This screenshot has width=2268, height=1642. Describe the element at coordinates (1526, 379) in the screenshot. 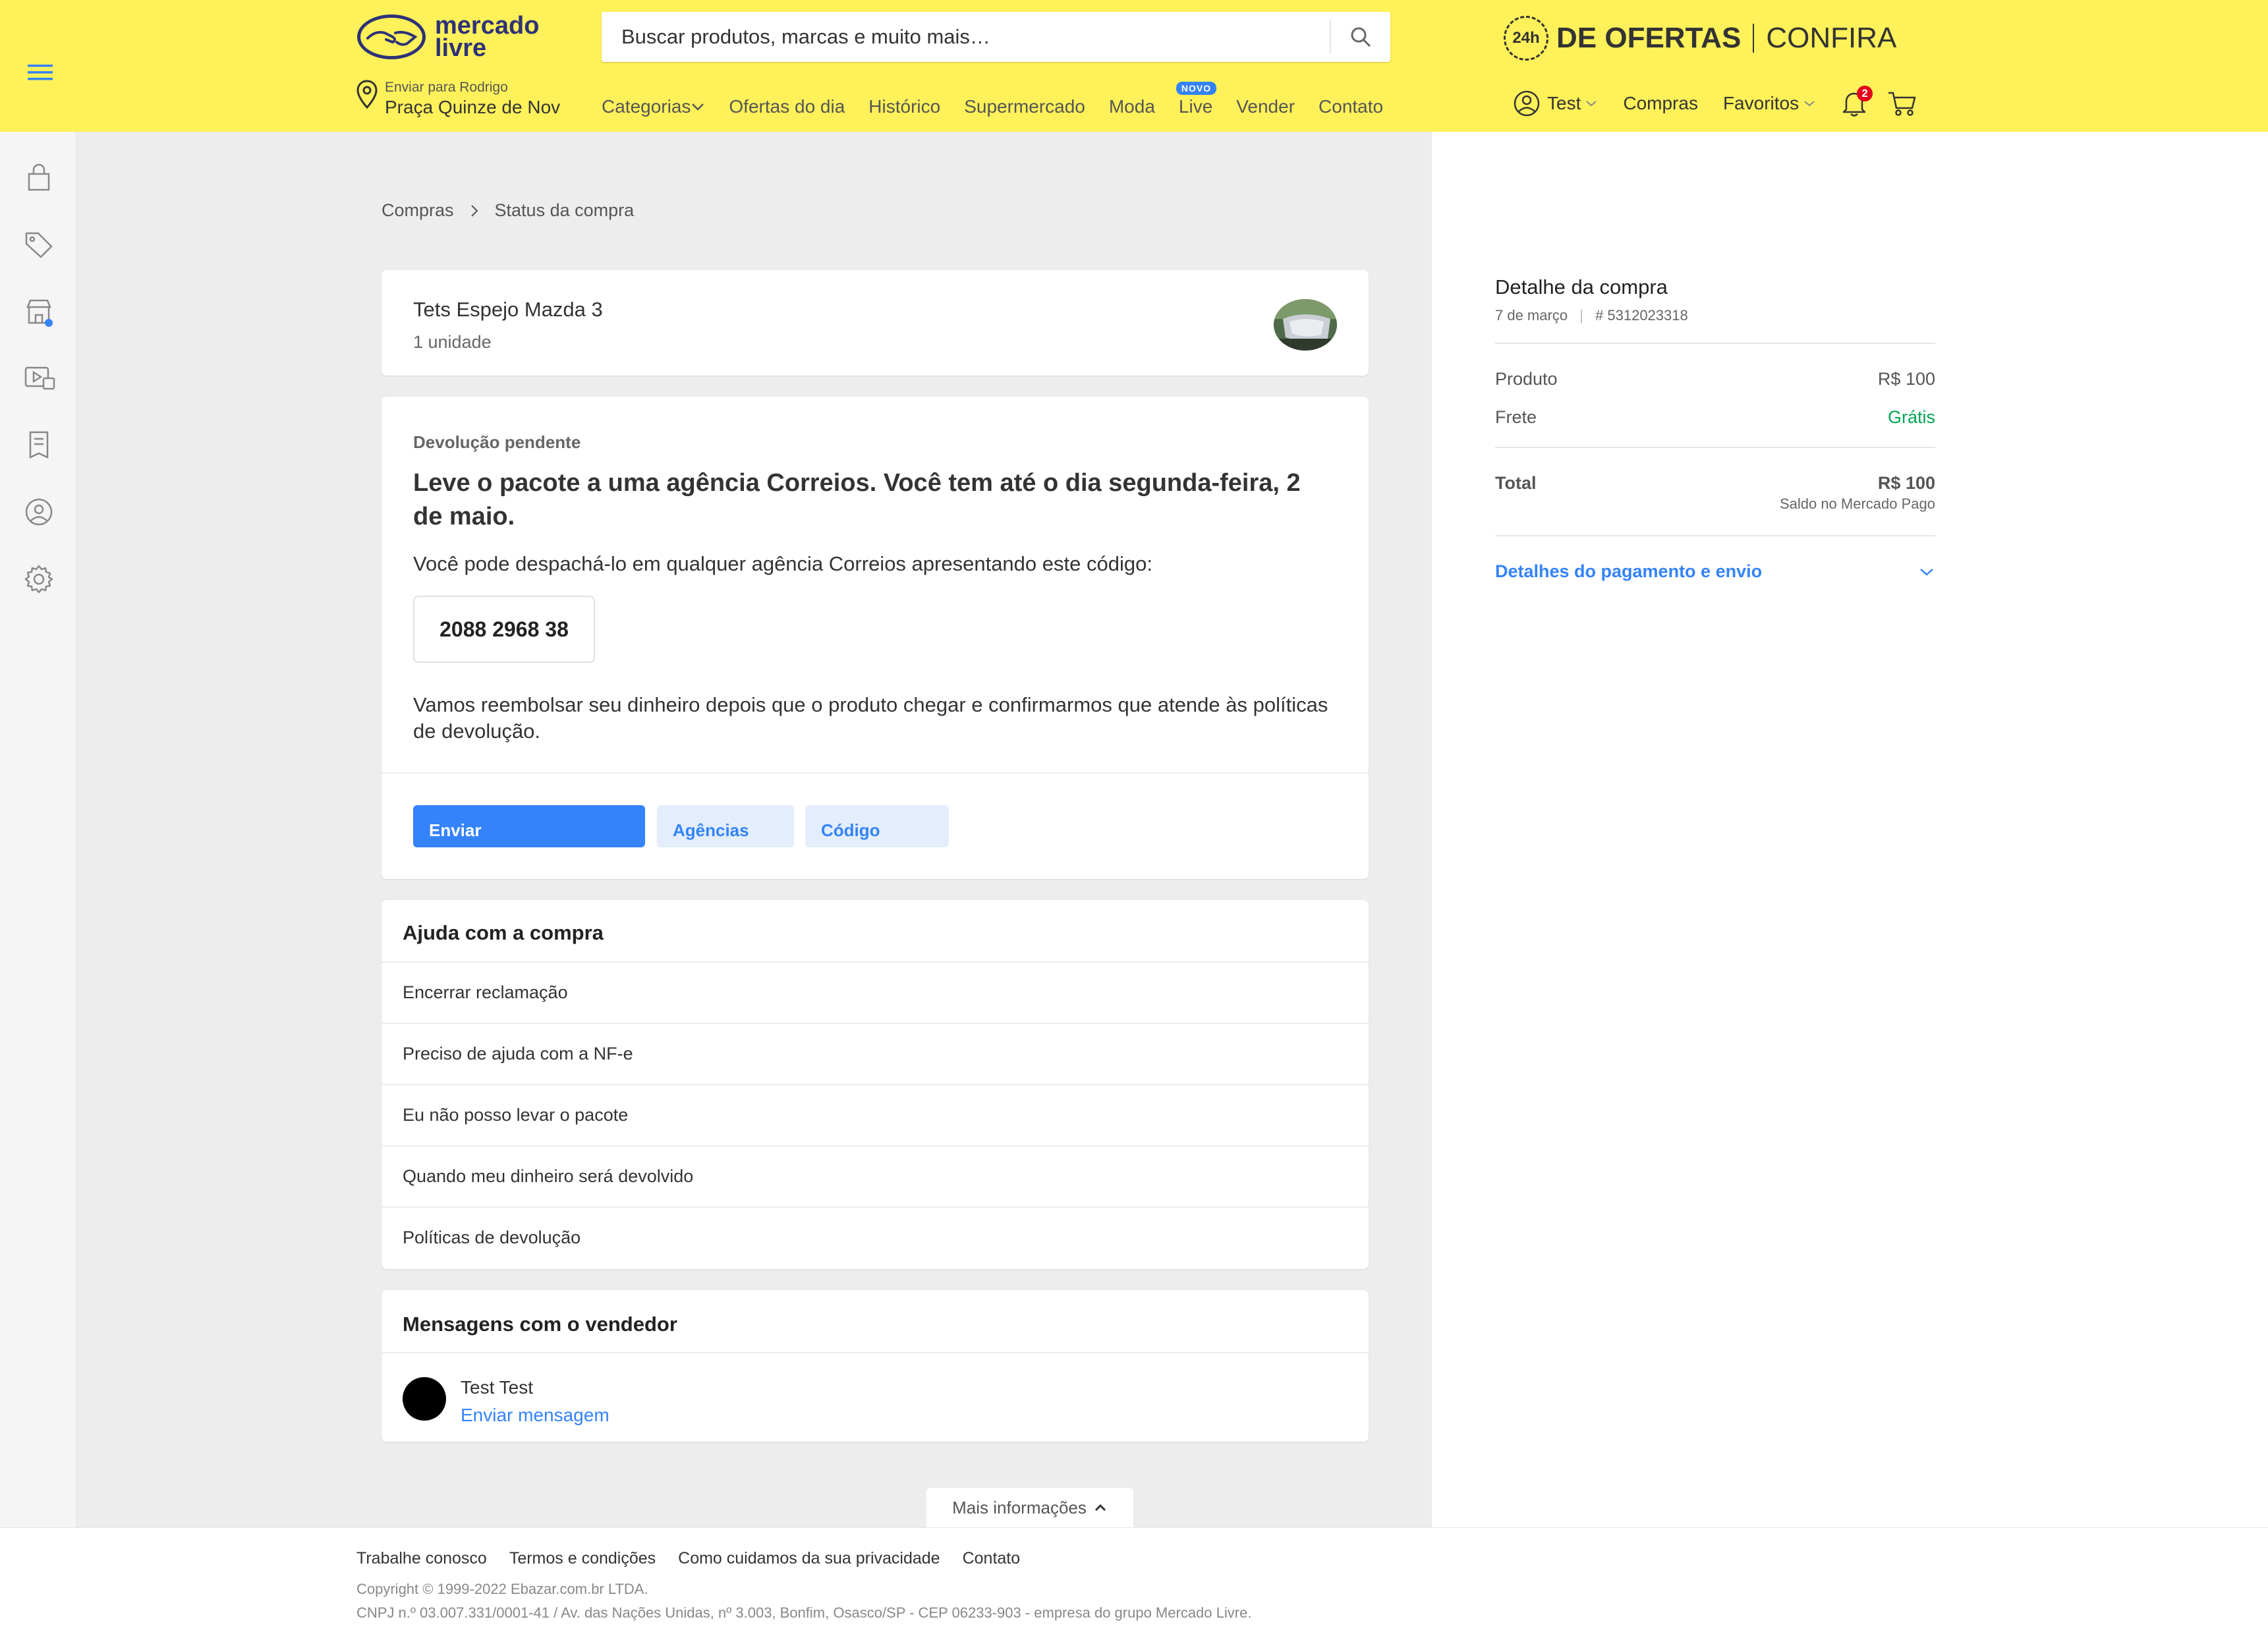

I see `product-price-label: Produto` at that location.